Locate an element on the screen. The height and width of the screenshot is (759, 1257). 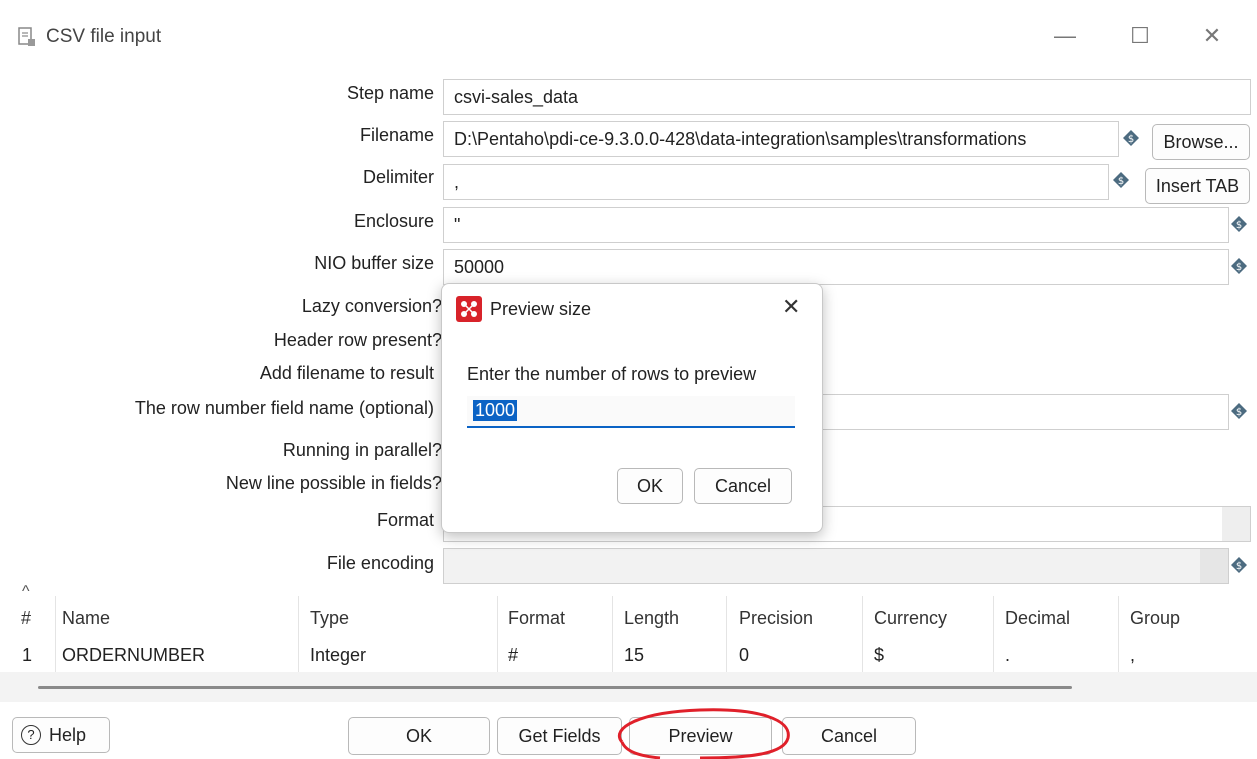
file-encoding-label: File encoding is located at coordinates (380, 563).